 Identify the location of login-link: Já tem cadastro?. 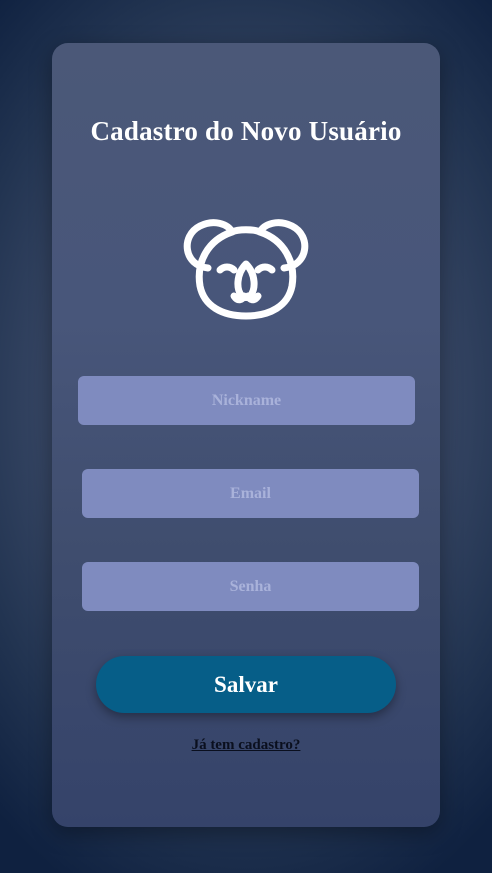
(246, 745).